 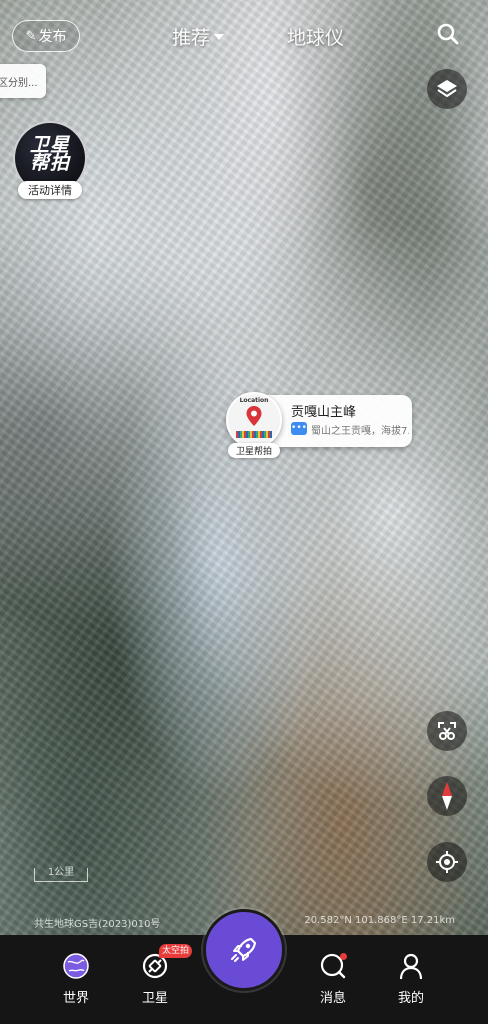 I want to click on badge-line-2: 帮拍, so click(x=49, y=163).